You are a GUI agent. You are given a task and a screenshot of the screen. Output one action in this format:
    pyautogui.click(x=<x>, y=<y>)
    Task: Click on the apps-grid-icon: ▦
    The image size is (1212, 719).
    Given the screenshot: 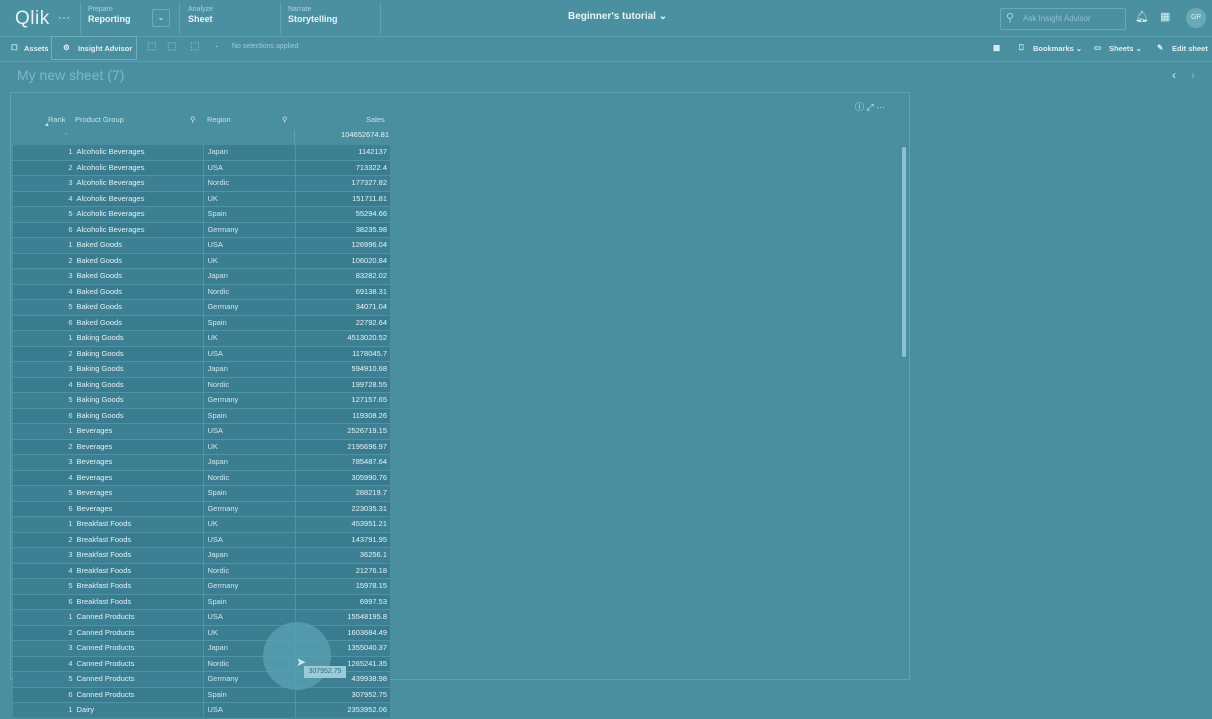 What is the action you would take?
    pyautogui.click(x=1165, y=16)
    